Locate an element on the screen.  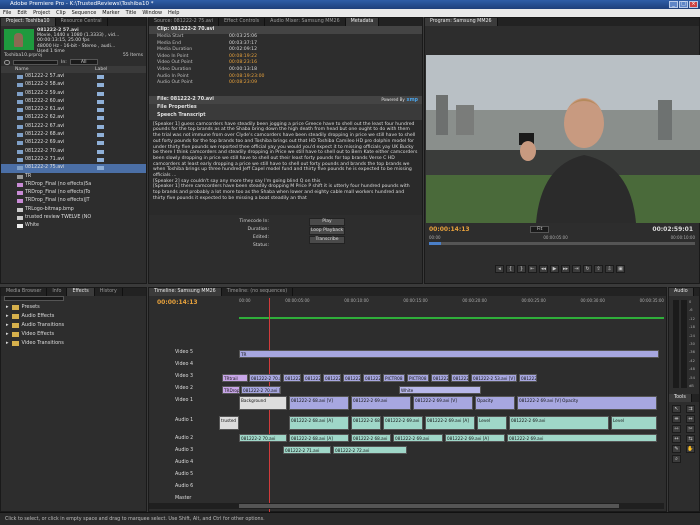
speech-section-header: Speech Transcript is located at coordinates (285, 115).